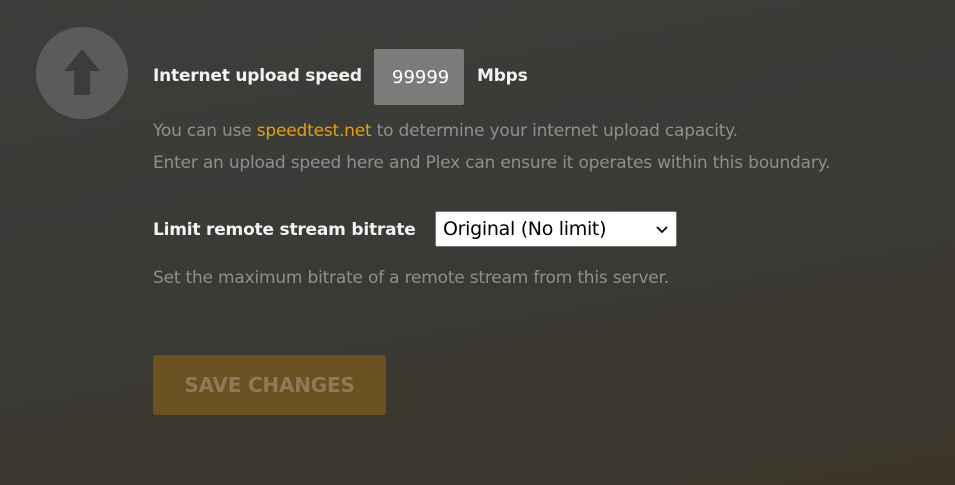  I want to click on save-changes-button: SAVE CHANGES, so click(269, 385).